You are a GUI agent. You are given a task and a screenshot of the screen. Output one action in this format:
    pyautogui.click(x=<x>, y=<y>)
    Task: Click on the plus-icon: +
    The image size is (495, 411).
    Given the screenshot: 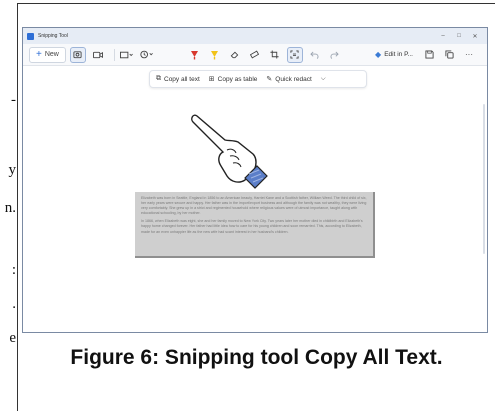 What is the action you would take?
    pyautogui.click(x=39, y=54)
    